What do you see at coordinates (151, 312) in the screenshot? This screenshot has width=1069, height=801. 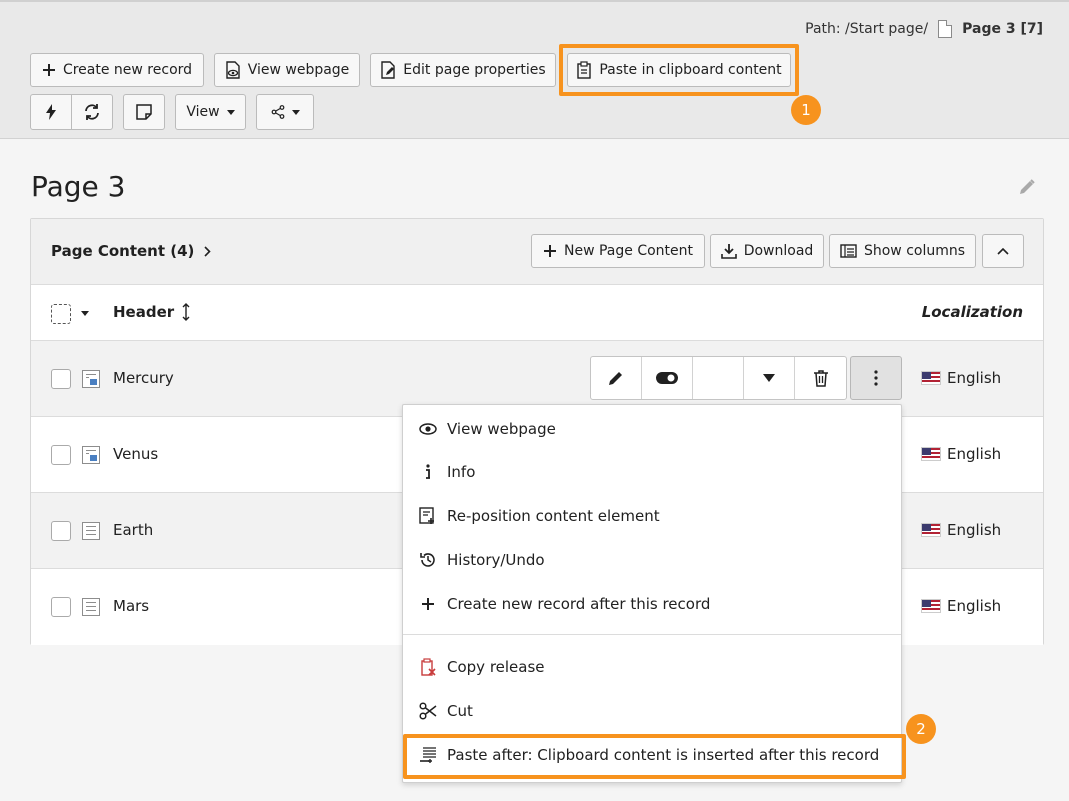 I see `header-column: Header` at bounding box center [151, 312].